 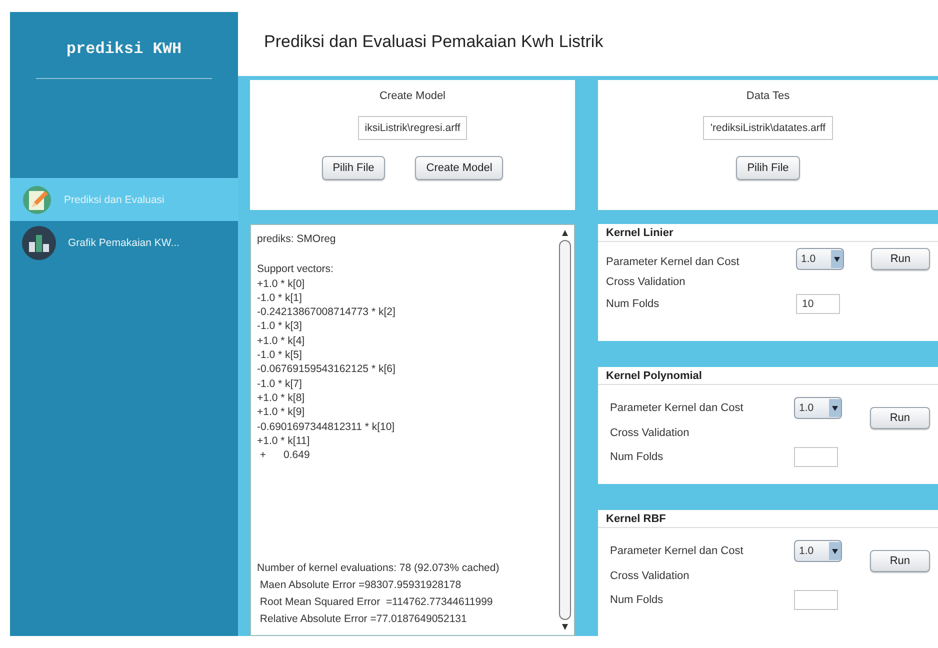 What do you see at coordinates (37, 199) in the screenshot?
I see `pencil-note-icon` at bounding box center [37, 199].